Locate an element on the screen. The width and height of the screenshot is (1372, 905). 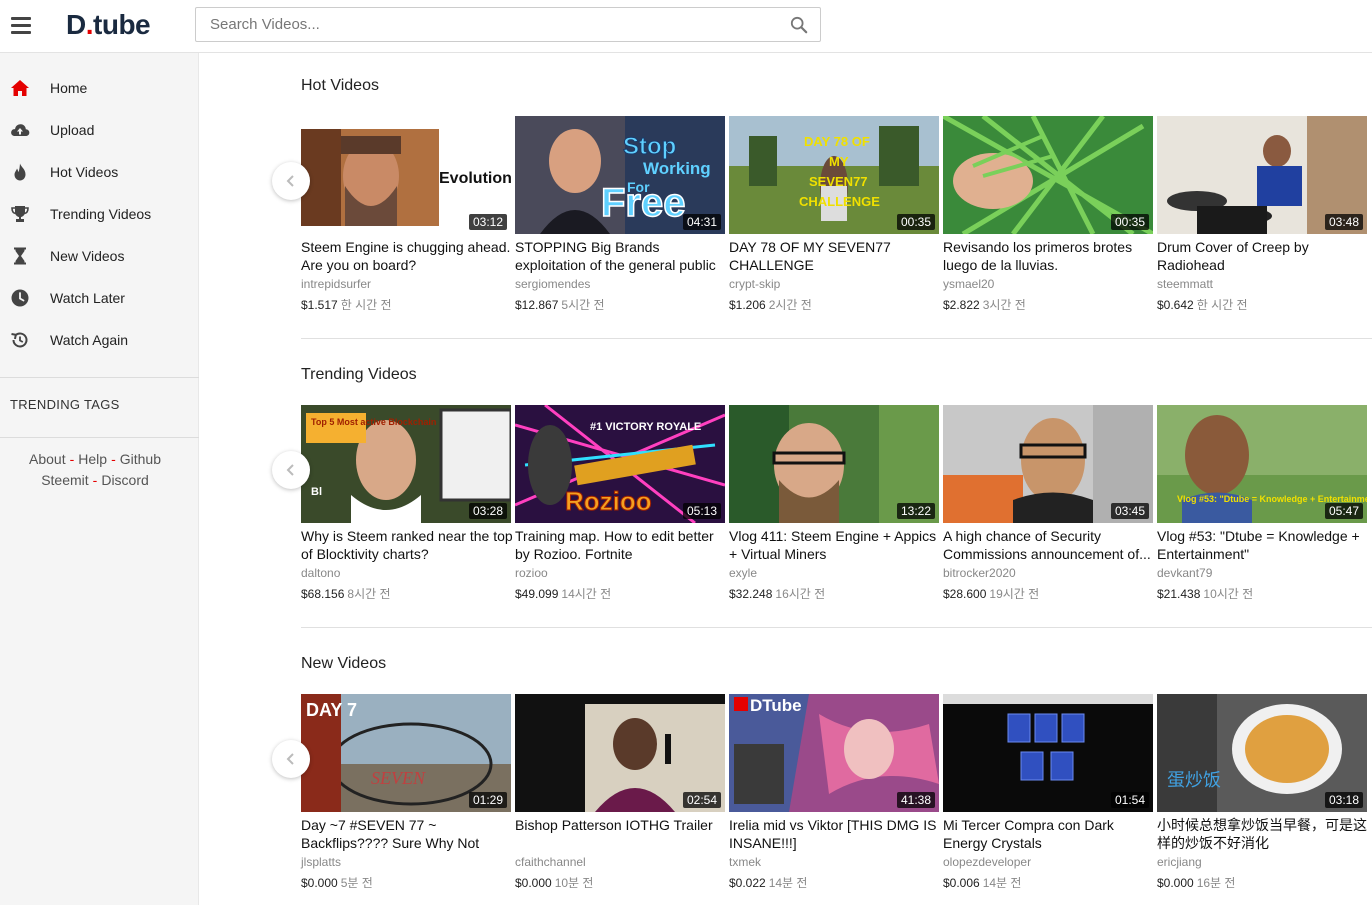
video-author: cfaithchannel is located at coordinates (550, 862).